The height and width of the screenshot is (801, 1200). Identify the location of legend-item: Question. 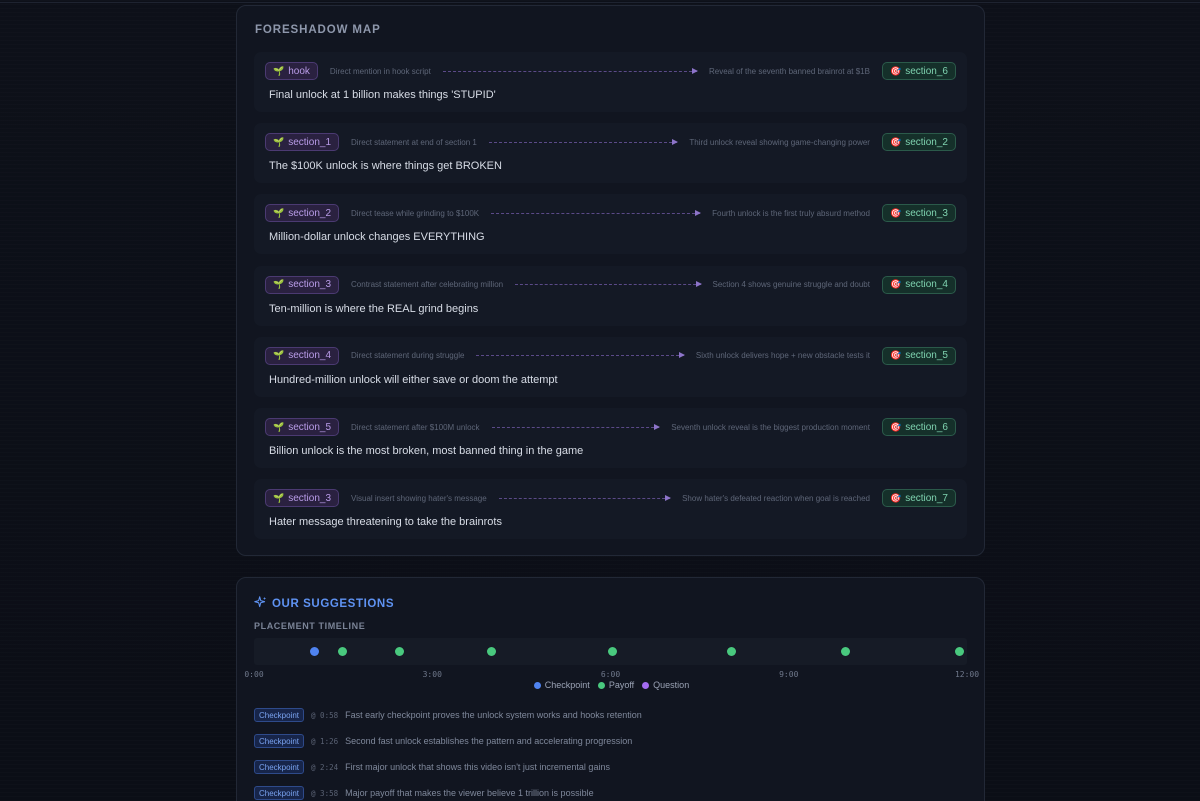
(665, 685).